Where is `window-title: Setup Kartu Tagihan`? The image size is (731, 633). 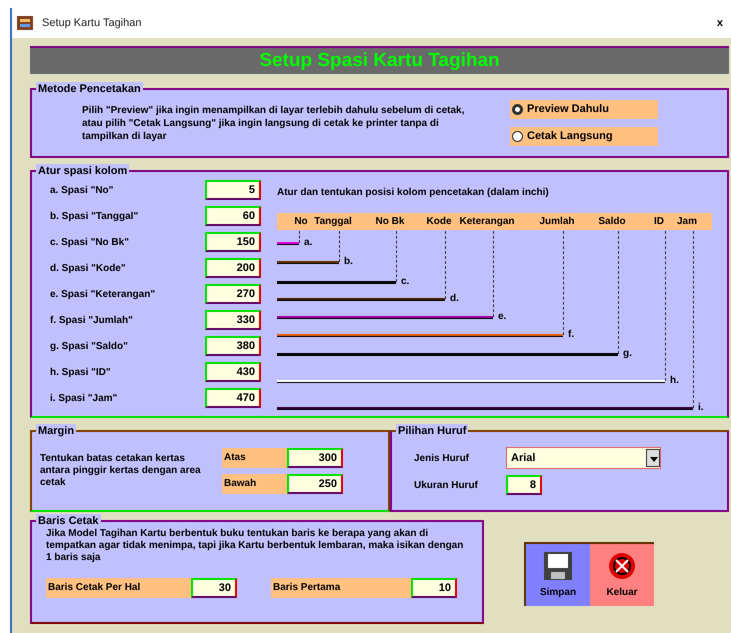 window-title: Setup Kartu Tagihan is located at coordinates (92, 23).